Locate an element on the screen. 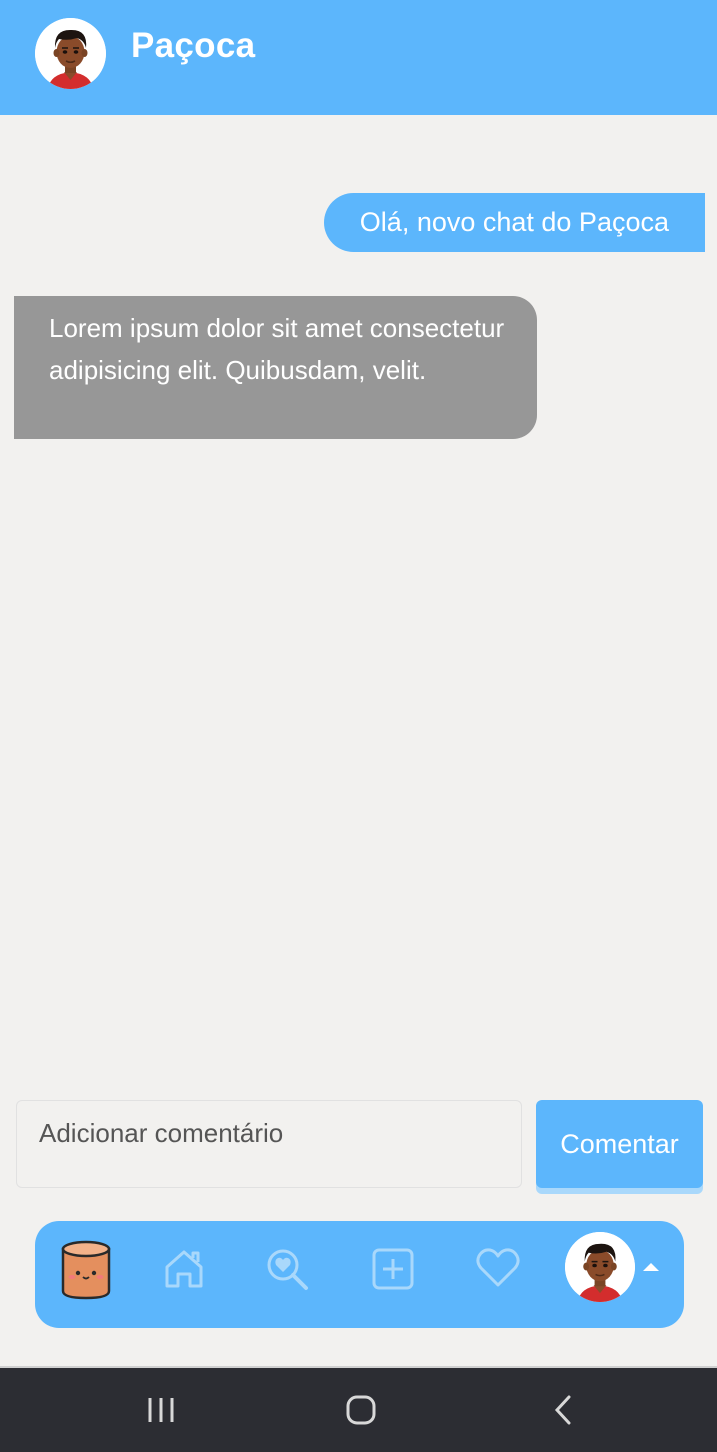  pacoca-logo-icon is located at coordinates (86, 1272).